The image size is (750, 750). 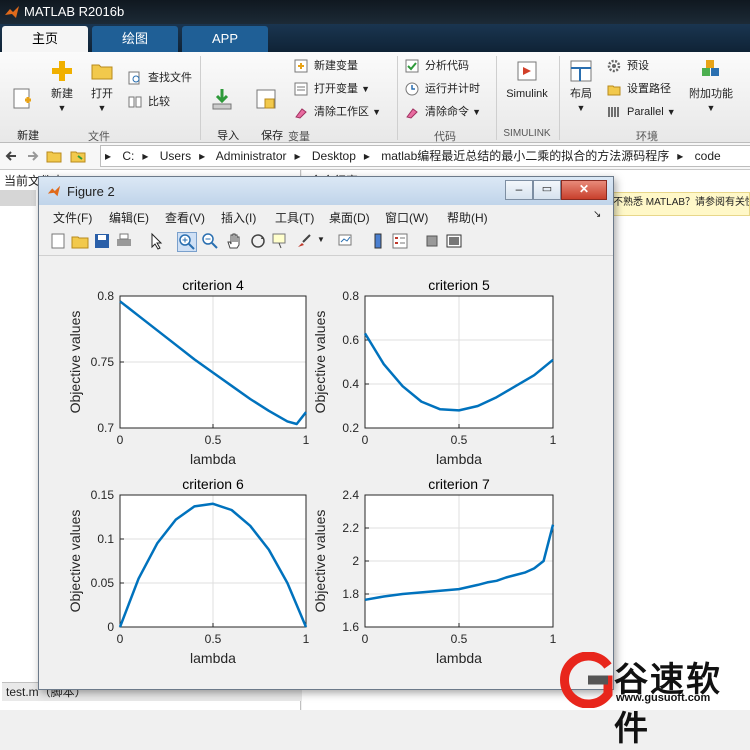 I want to click on run-and-time-button: 运行并计时, so click(x=442, y=89).